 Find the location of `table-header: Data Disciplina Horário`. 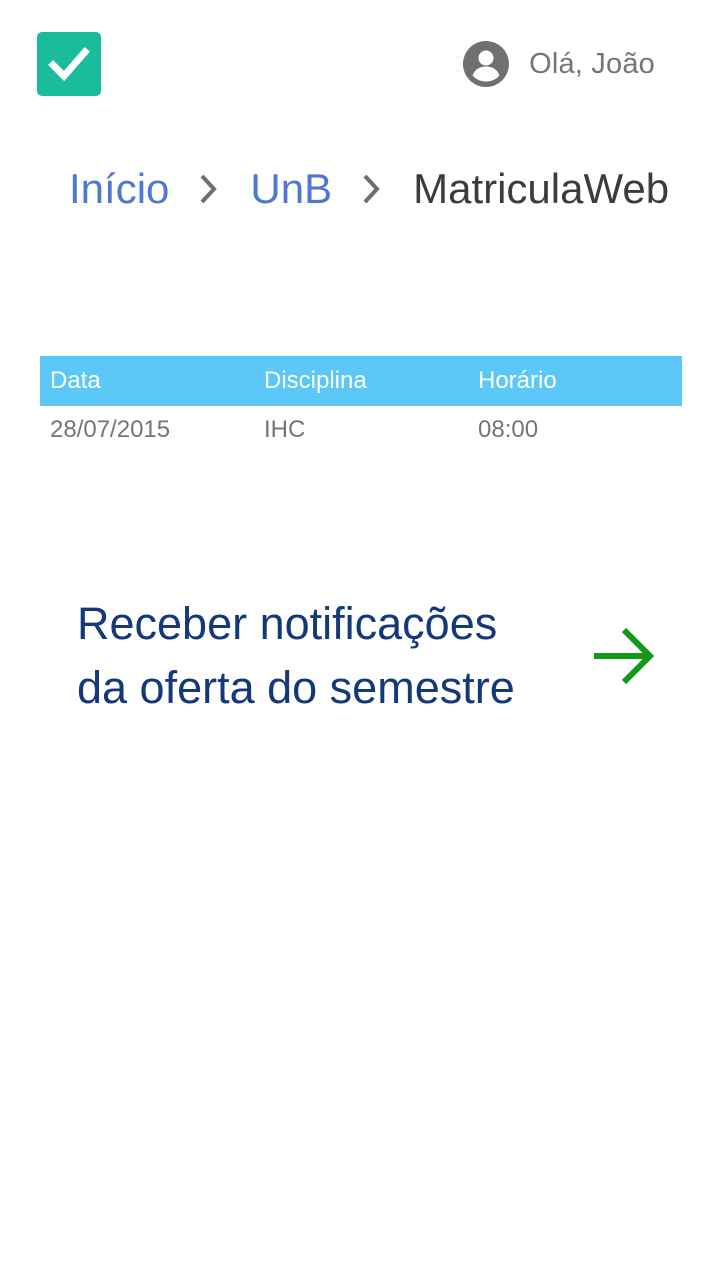

table-header: Data Disciplina Horário is located at coordinates (361, 381).